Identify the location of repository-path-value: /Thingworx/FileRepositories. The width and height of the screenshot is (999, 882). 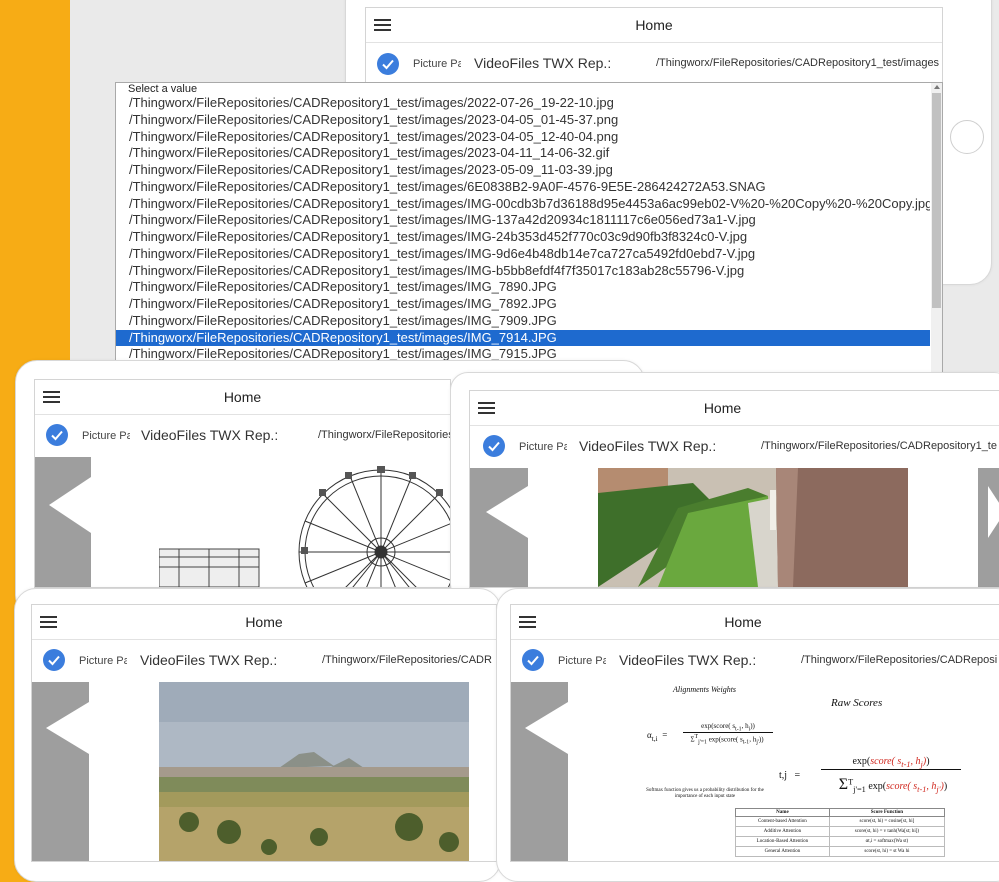
(384, 435).